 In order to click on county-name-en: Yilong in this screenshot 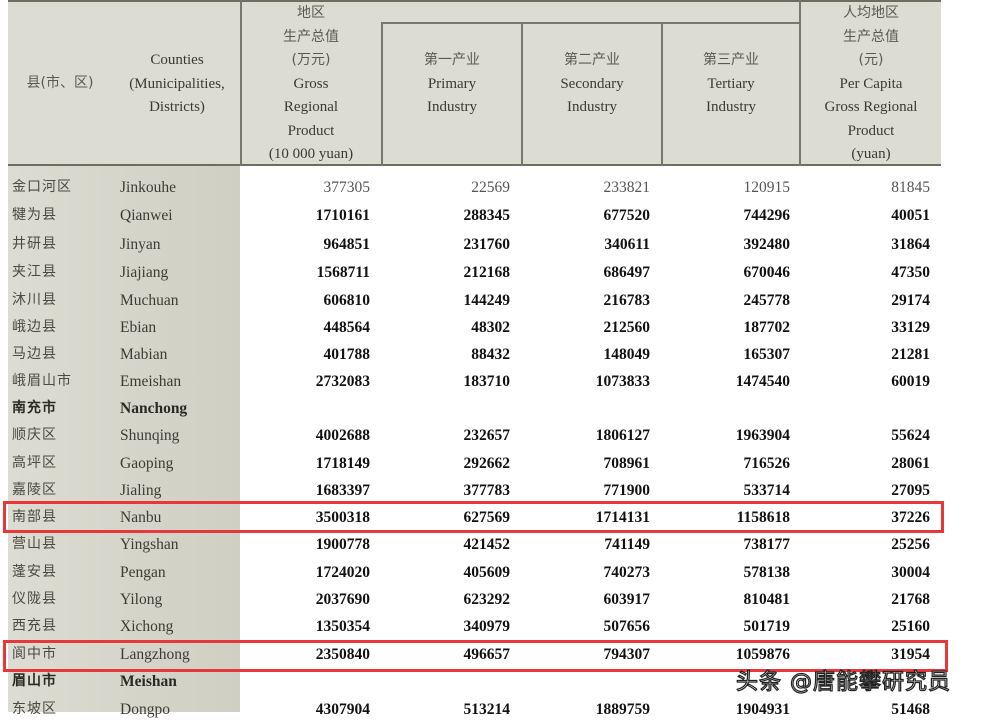, I will do `click(141, 599)`.